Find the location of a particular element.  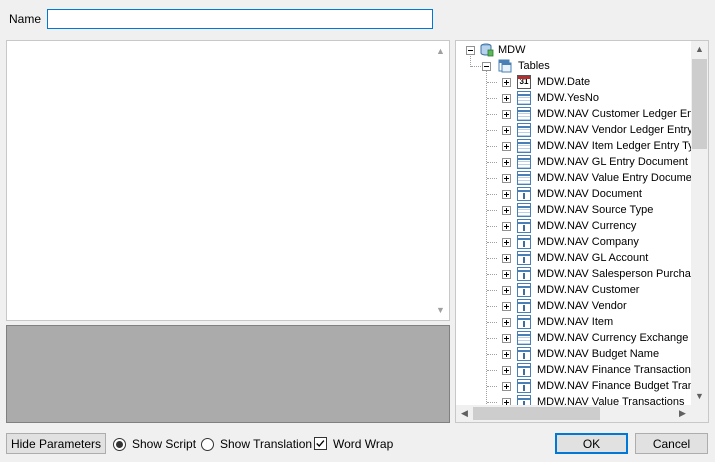

name-input is located at coordinates (240, 19).